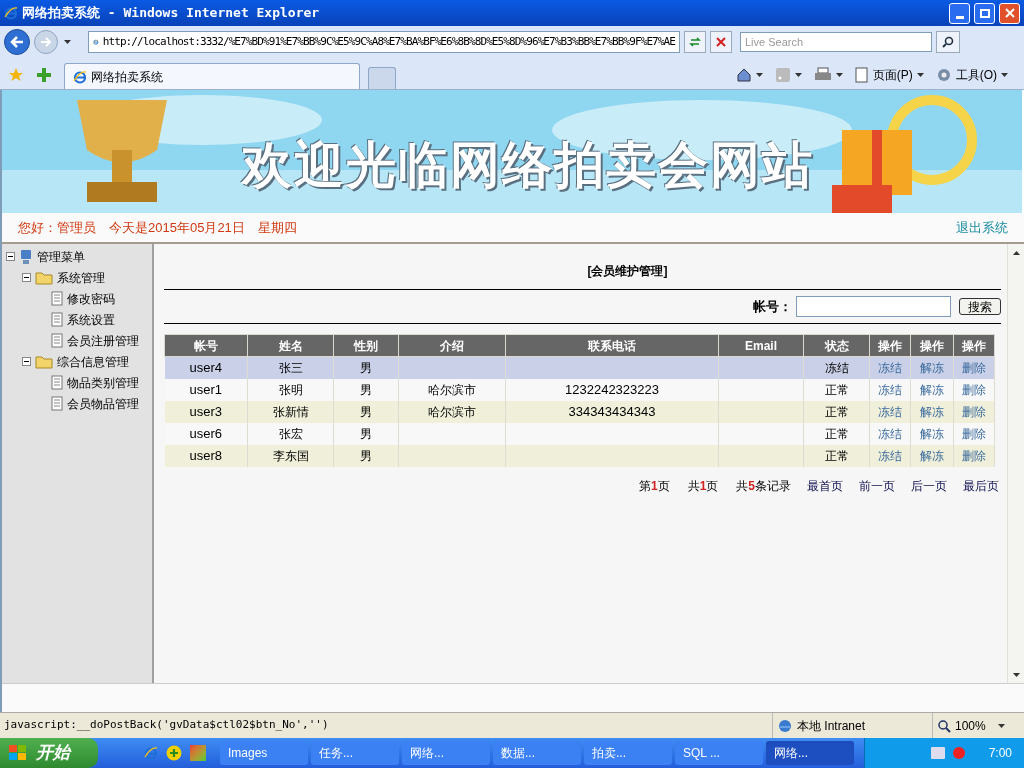 Image resolution: width=1024 pixels, height=768 pixels. I want to click on toolbar-menu-button: 工具(O), so click(971, 75).